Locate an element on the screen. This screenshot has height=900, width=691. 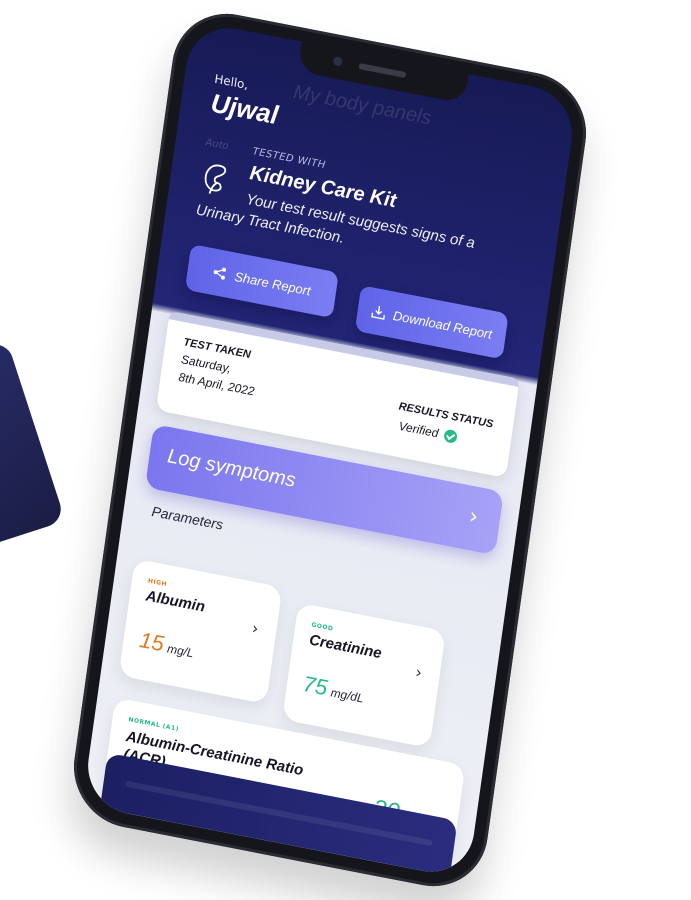
param-card-albumin: HIGH Albumin › 15mg/L is located at coordinates (200, 631).